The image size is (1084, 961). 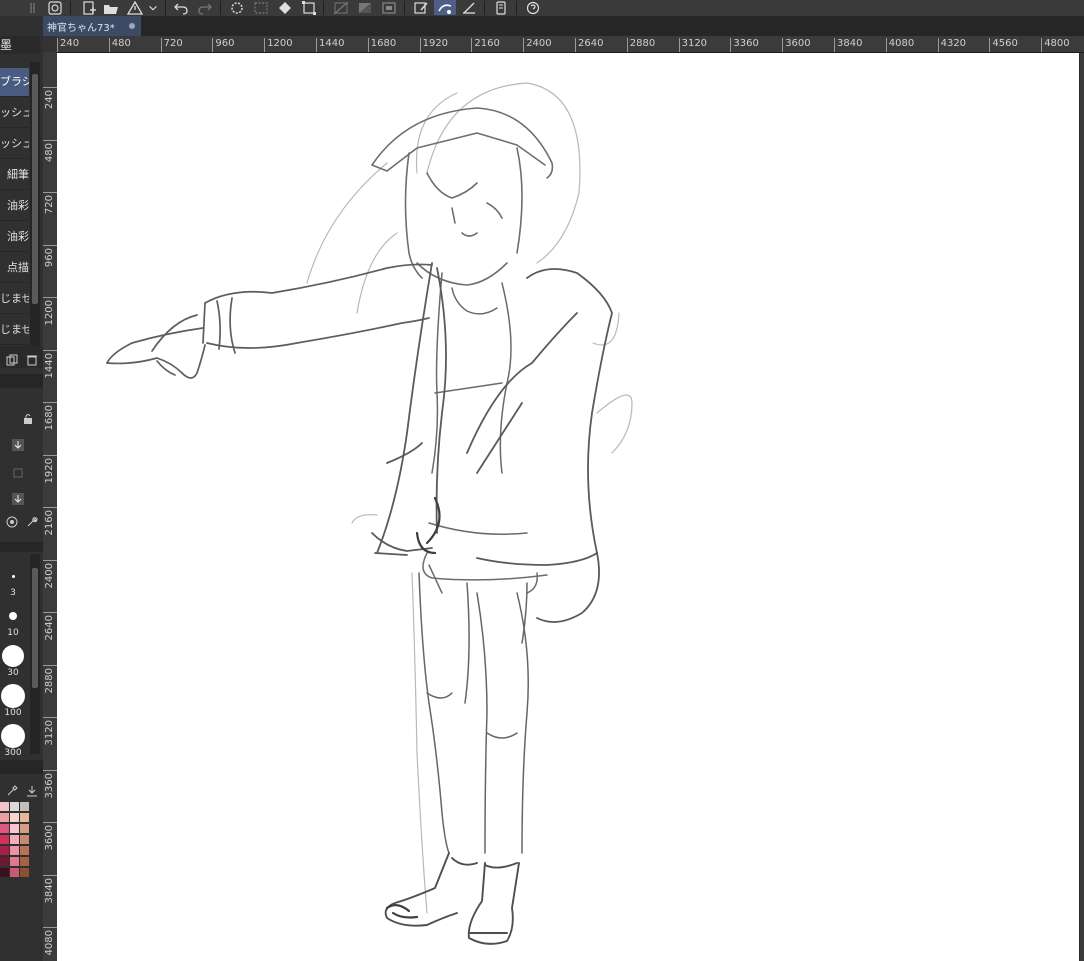 What do you see at coordinates (501, 7) in the screenshot?
I see `device-icon` at bounding box center [501, 7].